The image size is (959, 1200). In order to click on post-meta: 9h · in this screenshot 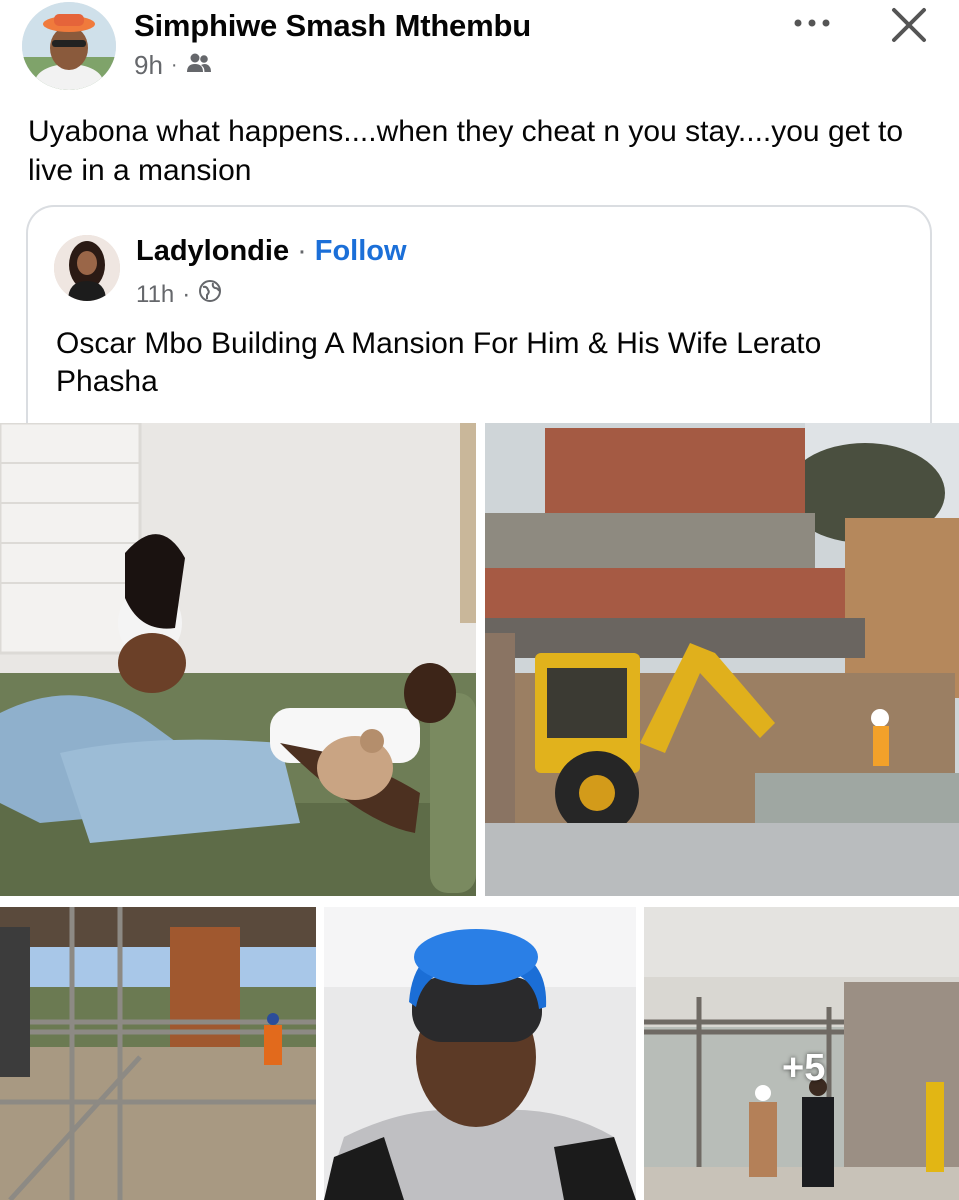, I will do `click(173, 65)`.